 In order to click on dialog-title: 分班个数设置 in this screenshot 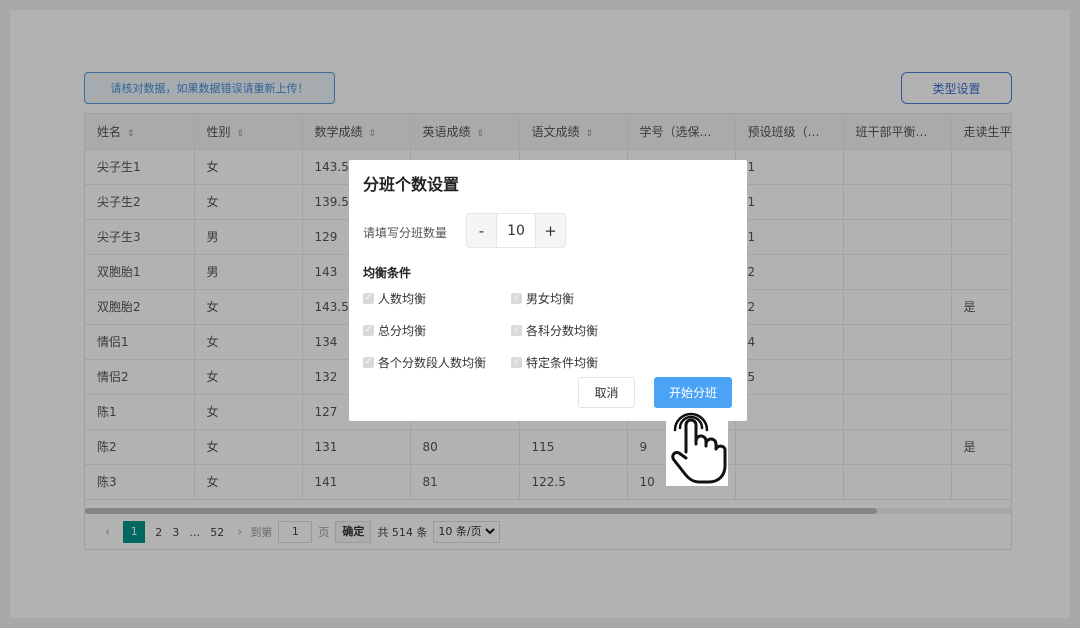, I will do `click(411, 184)`.